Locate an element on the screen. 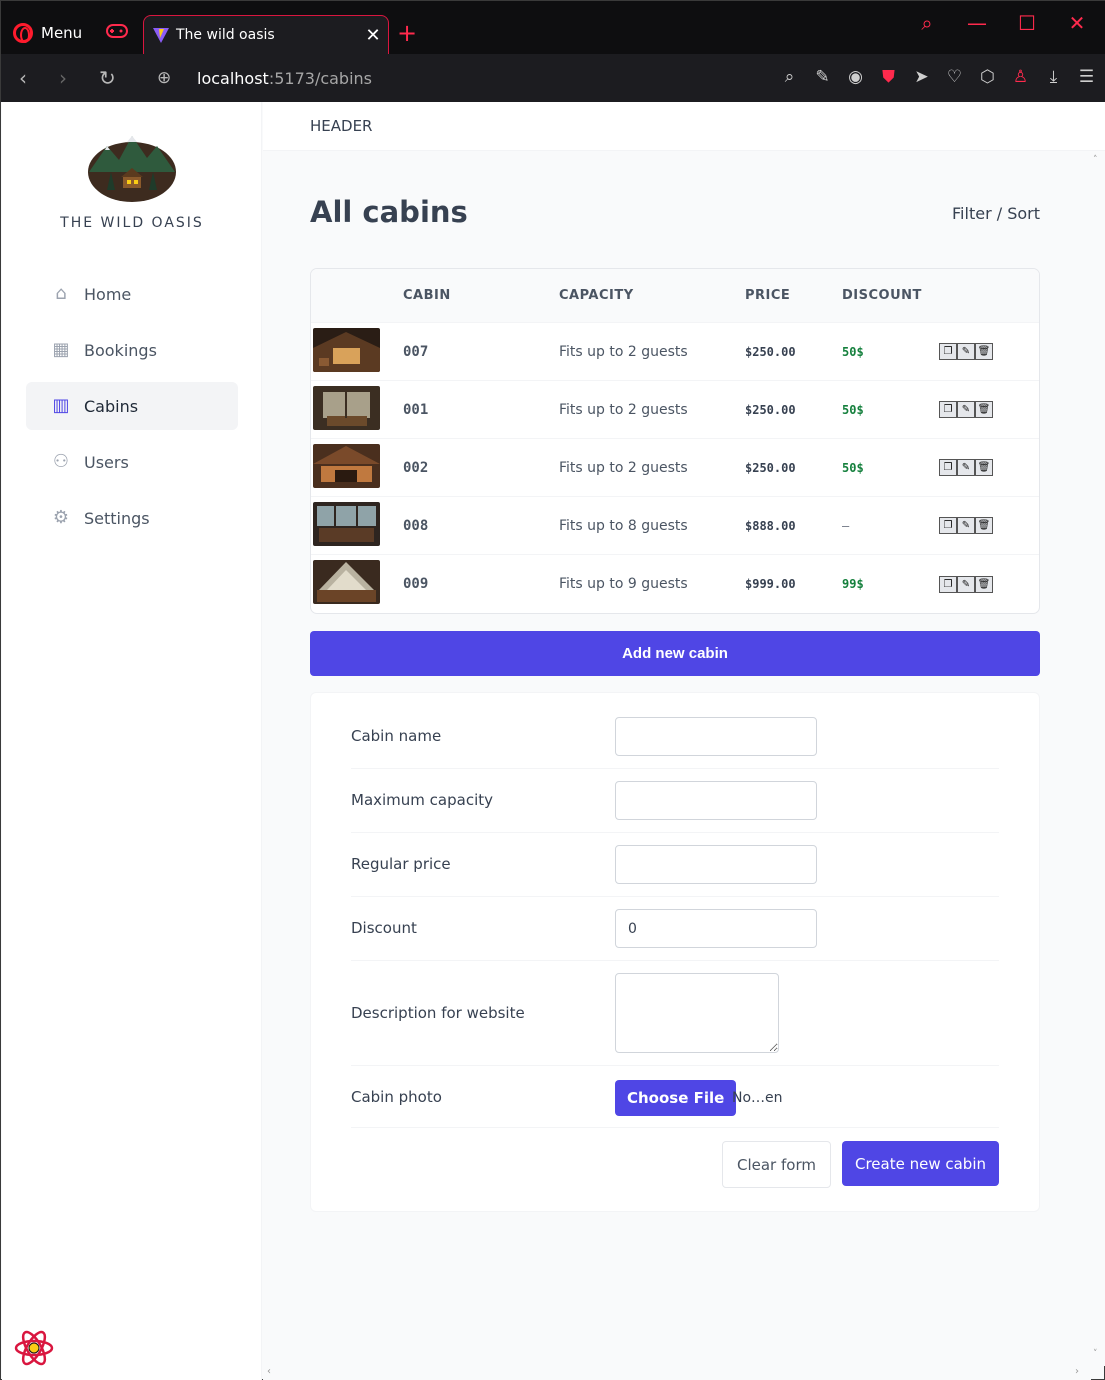 This screenshot has height=1380, width=1105. discount-label: Discount is located at coordinates (384, 928).